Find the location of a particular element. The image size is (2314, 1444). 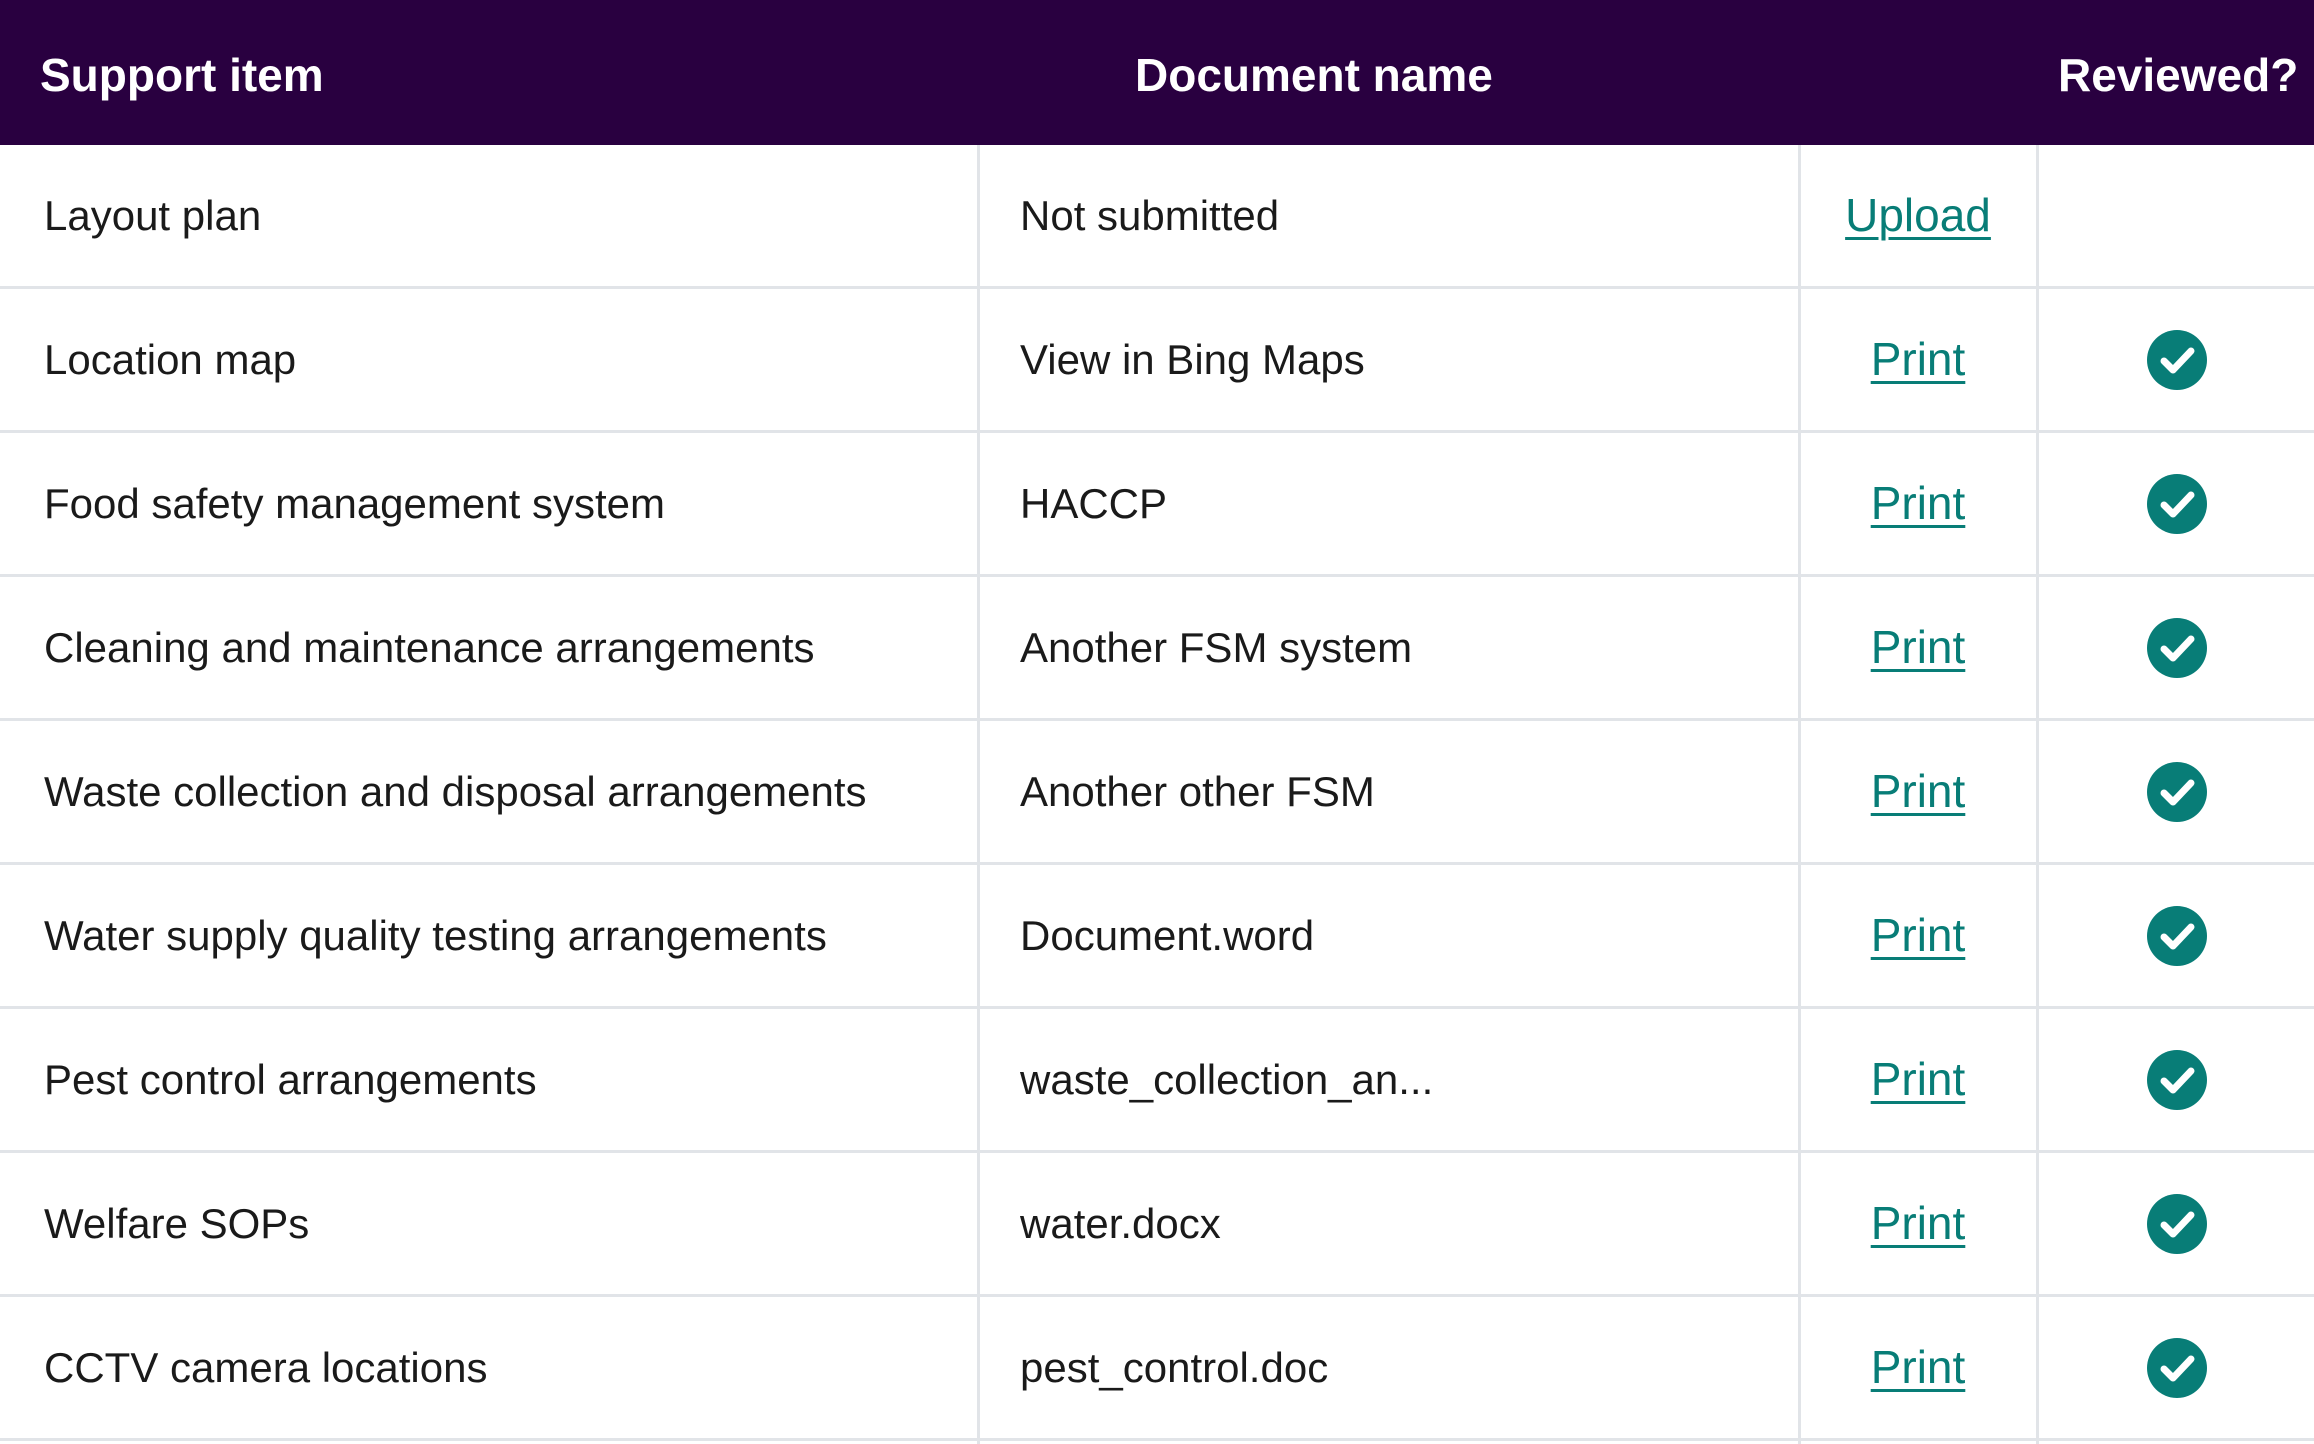

support-item-cell: Food safety management system is located at coordinates (354, 503).